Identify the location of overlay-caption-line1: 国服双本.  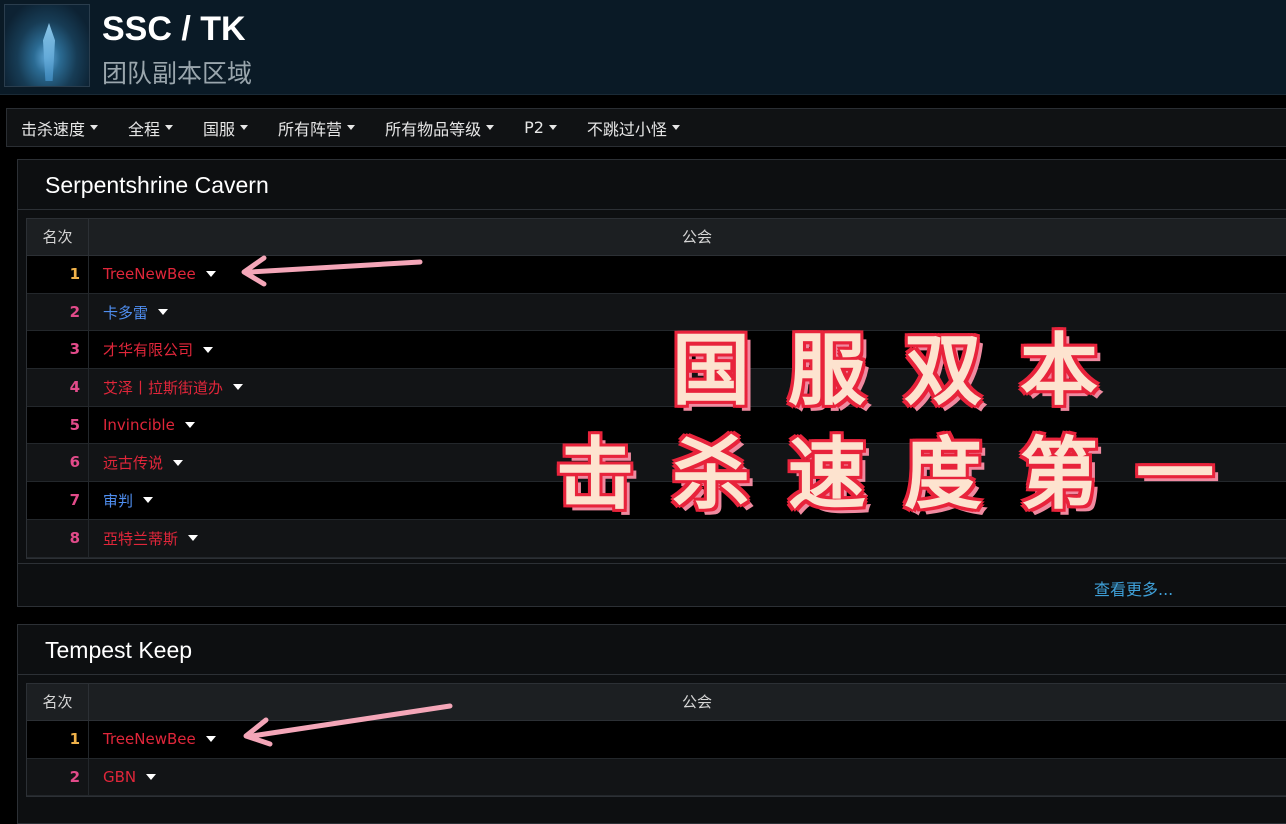
(904, 371).